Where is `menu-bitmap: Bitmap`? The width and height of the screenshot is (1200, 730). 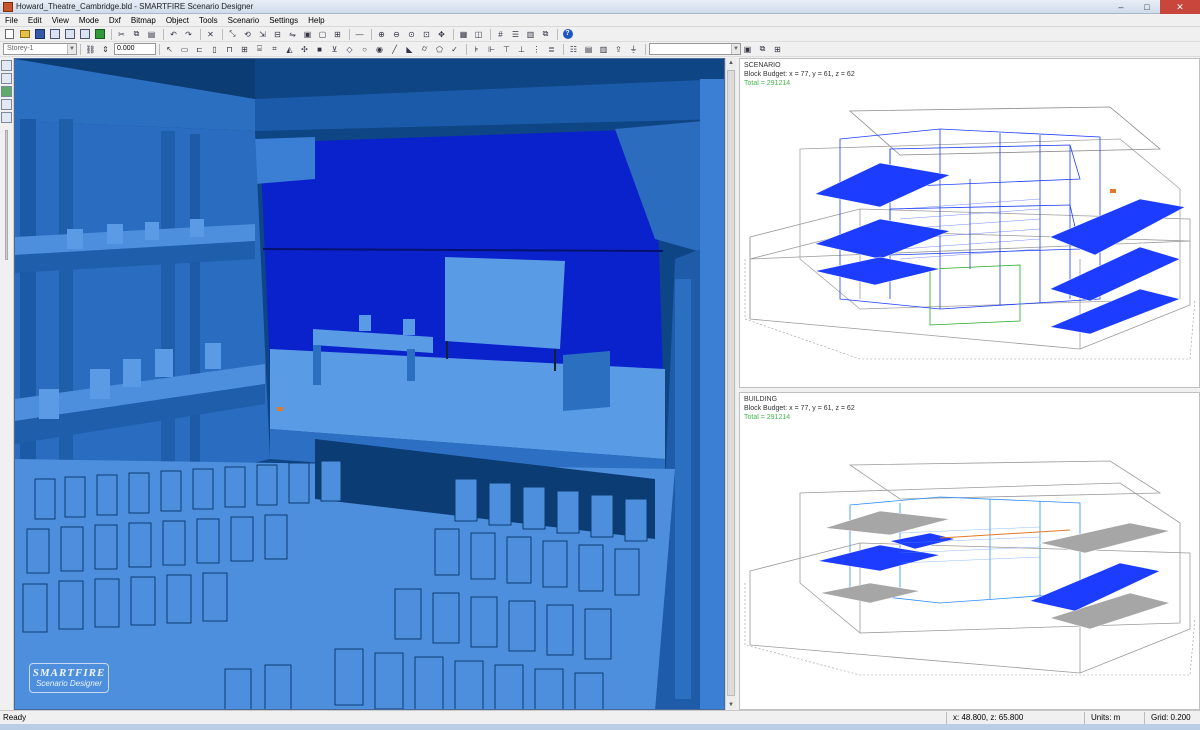
menu-bitmap: Bitmap is located at coordinates (143, 20).